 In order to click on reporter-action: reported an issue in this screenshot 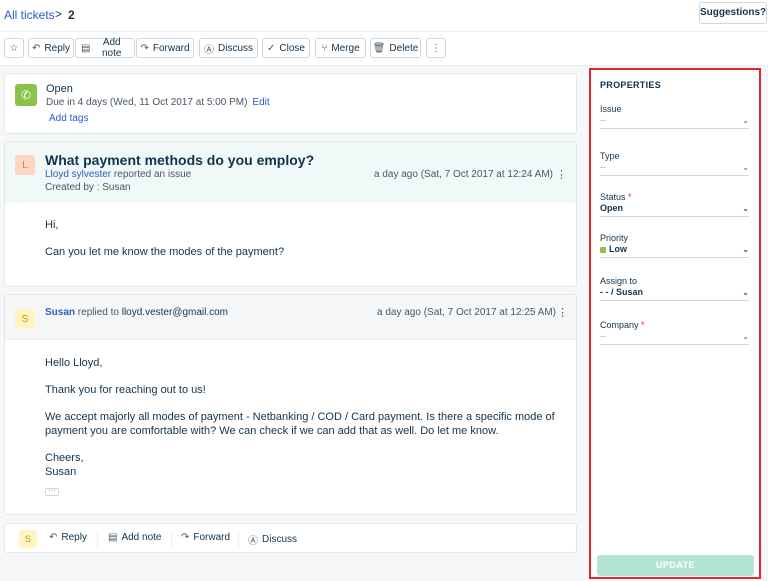, I will do `click(152, 174)`.